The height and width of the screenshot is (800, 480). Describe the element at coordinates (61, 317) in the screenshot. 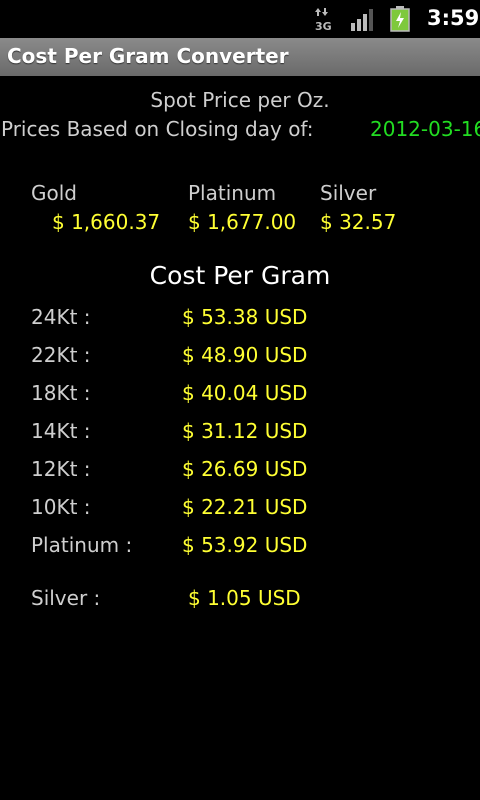

I see `row-label-24kt: 24Kt :` at that location.